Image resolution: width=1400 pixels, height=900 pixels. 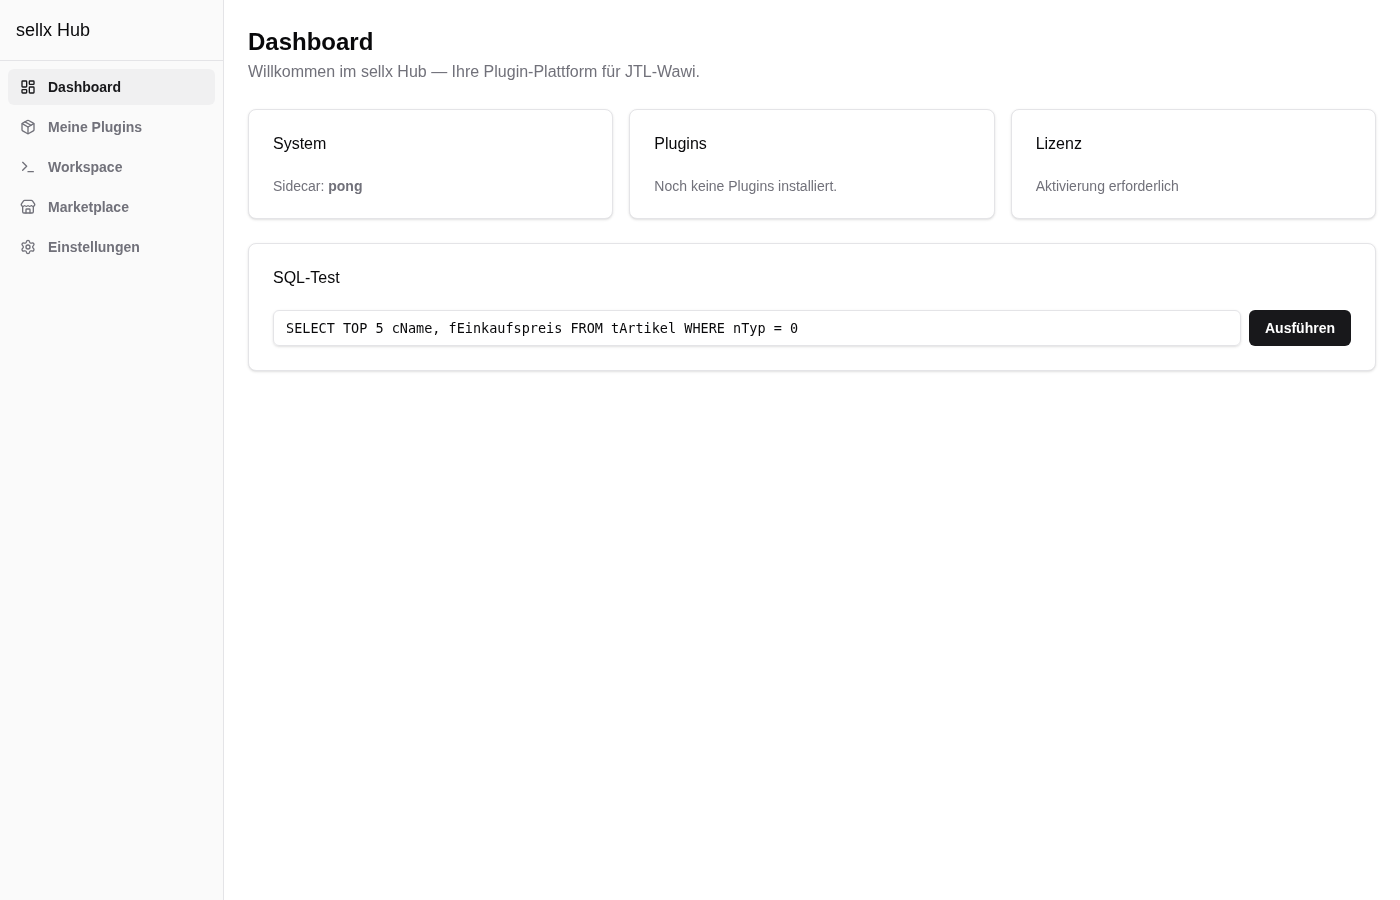 What do you see at coordinates (1300, 328) in the screenshot?
I see `run-button: Ausführen` at bounding box center [1300, 328].